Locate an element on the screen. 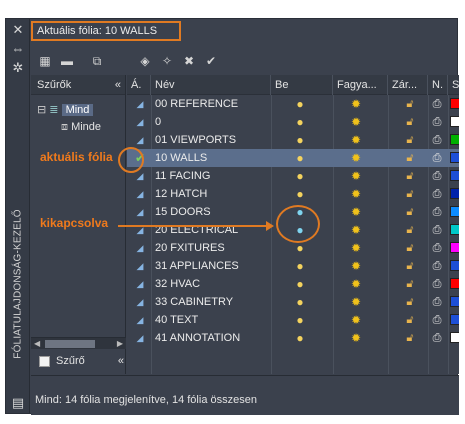 The image size is (465, 424). layer-row: ◢ 01 VIEWPORTS ● ✹ 🔓︎ ⎙ is located at coordinates (293, 140).